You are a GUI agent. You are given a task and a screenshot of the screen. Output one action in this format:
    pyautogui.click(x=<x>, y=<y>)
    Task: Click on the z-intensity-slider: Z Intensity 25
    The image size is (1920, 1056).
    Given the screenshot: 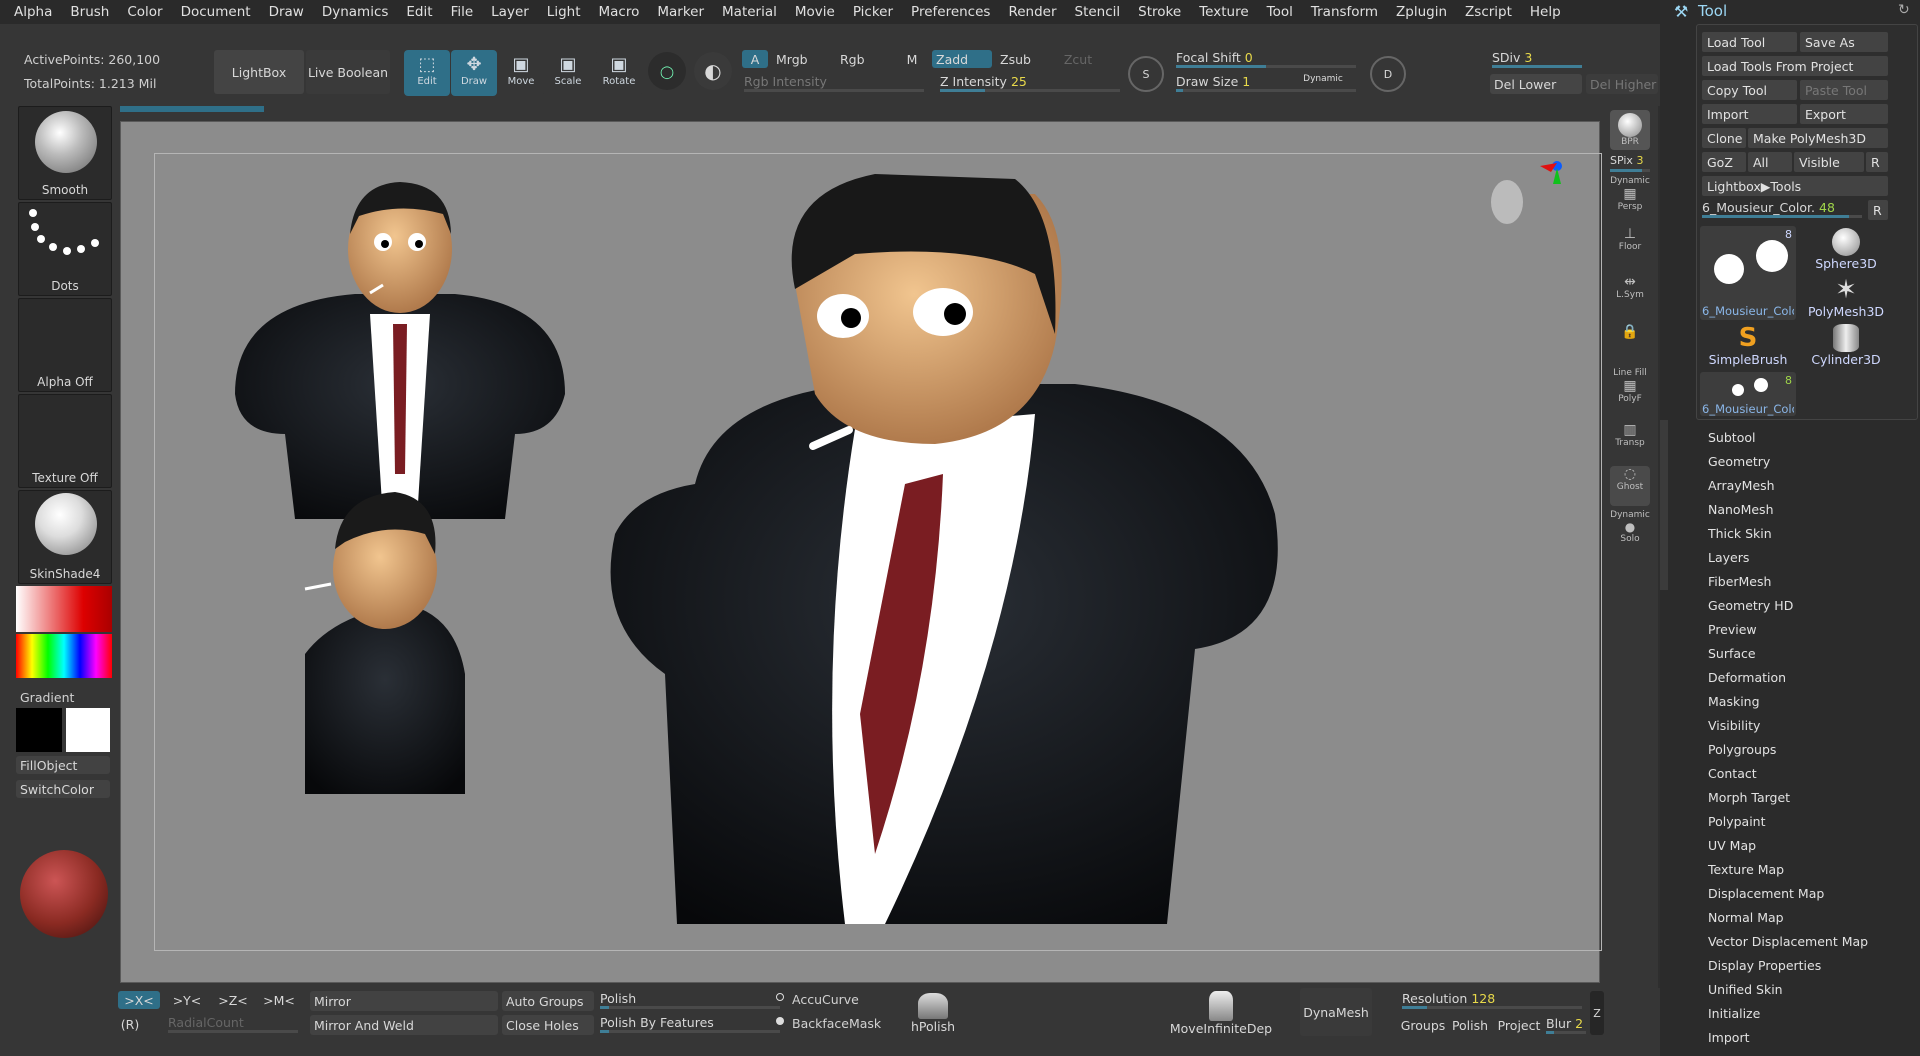 What is the action you would take?
    pyautogui.click(x=1030, y=83)
    